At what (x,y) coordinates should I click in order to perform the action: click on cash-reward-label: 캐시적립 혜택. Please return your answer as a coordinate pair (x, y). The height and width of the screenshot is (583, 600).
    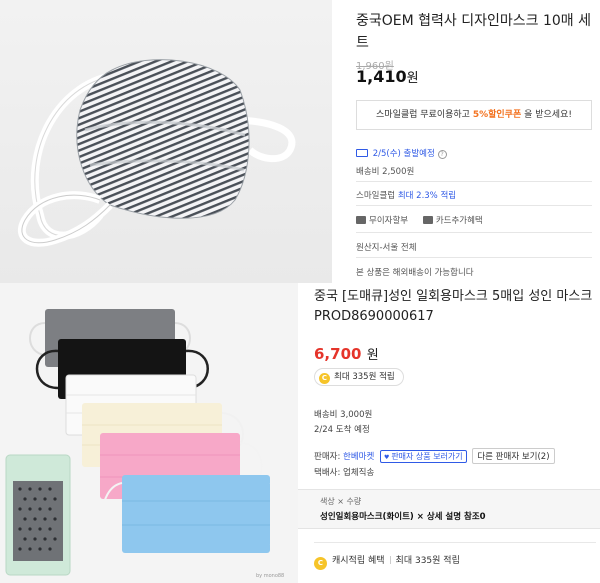
    Looking at the image, I should click on (358, 561).